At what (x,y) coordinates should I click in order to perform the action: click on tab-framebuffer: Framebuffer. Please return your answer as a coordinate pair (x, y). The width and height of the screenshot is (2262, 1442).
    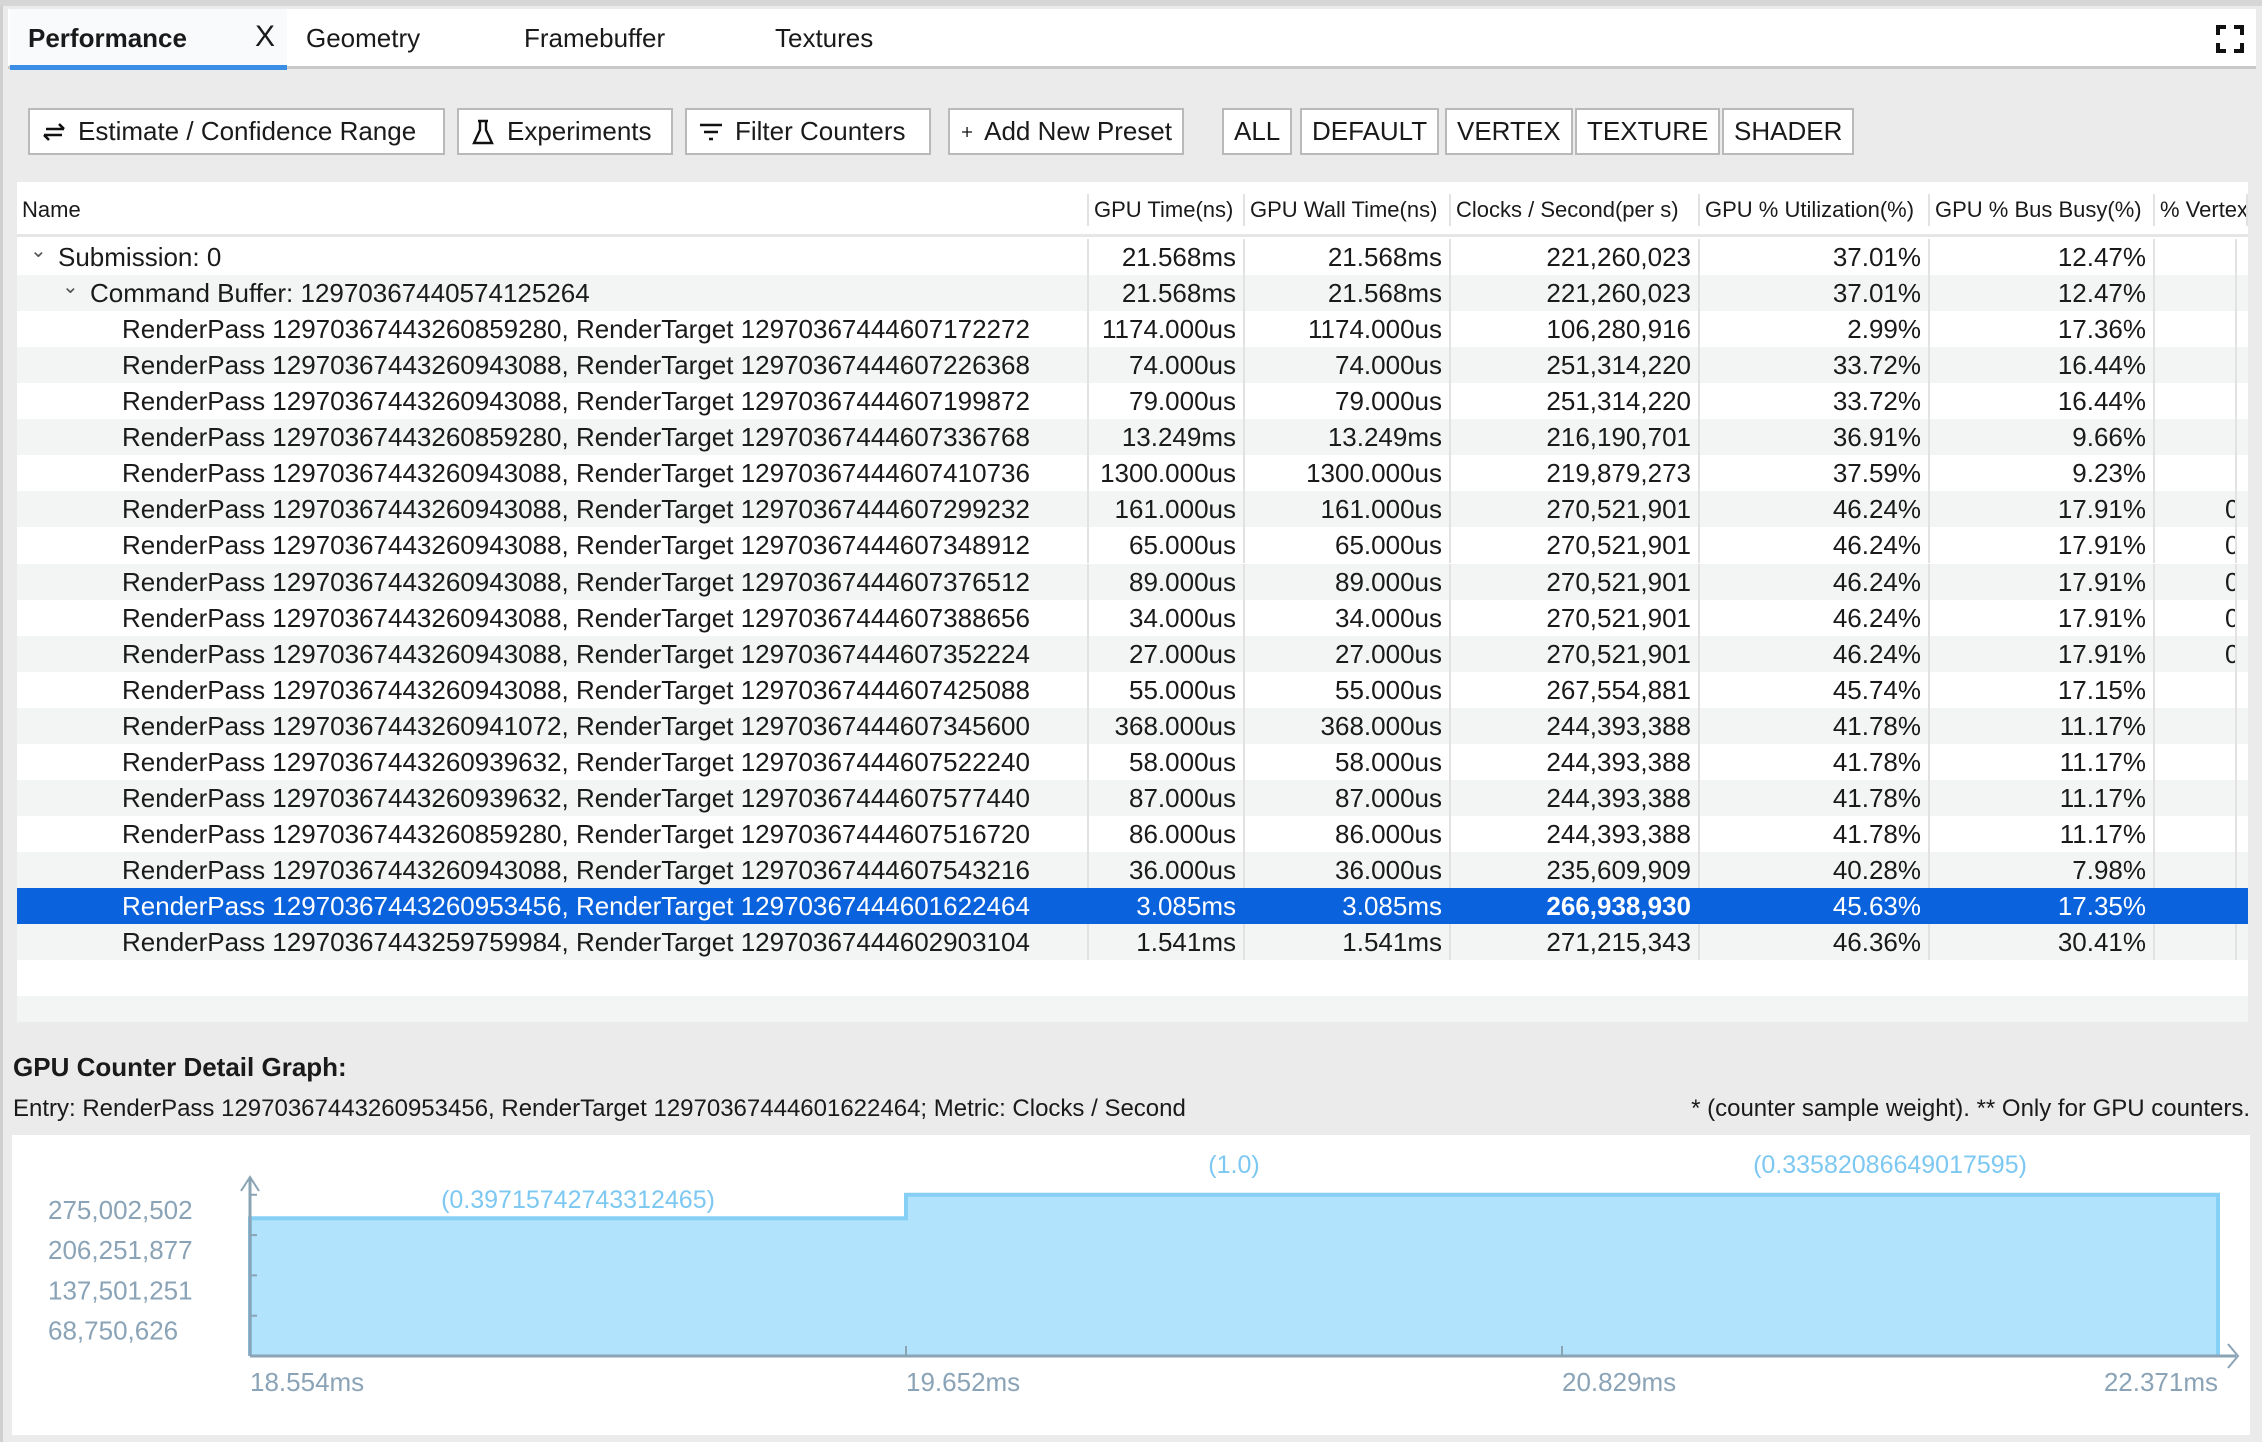
    Looking at the image, I should click on (594, 39).